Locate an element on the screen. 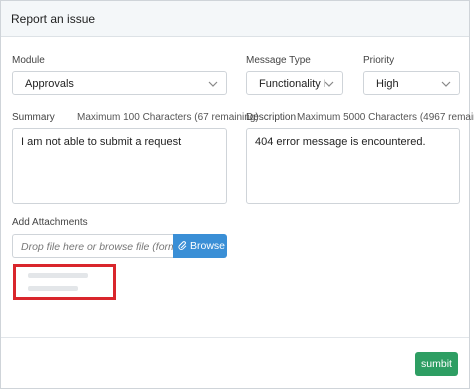 The width and height of the screenshot is (474, 391). priority-label: Priority is located at coordinates (379, 60).